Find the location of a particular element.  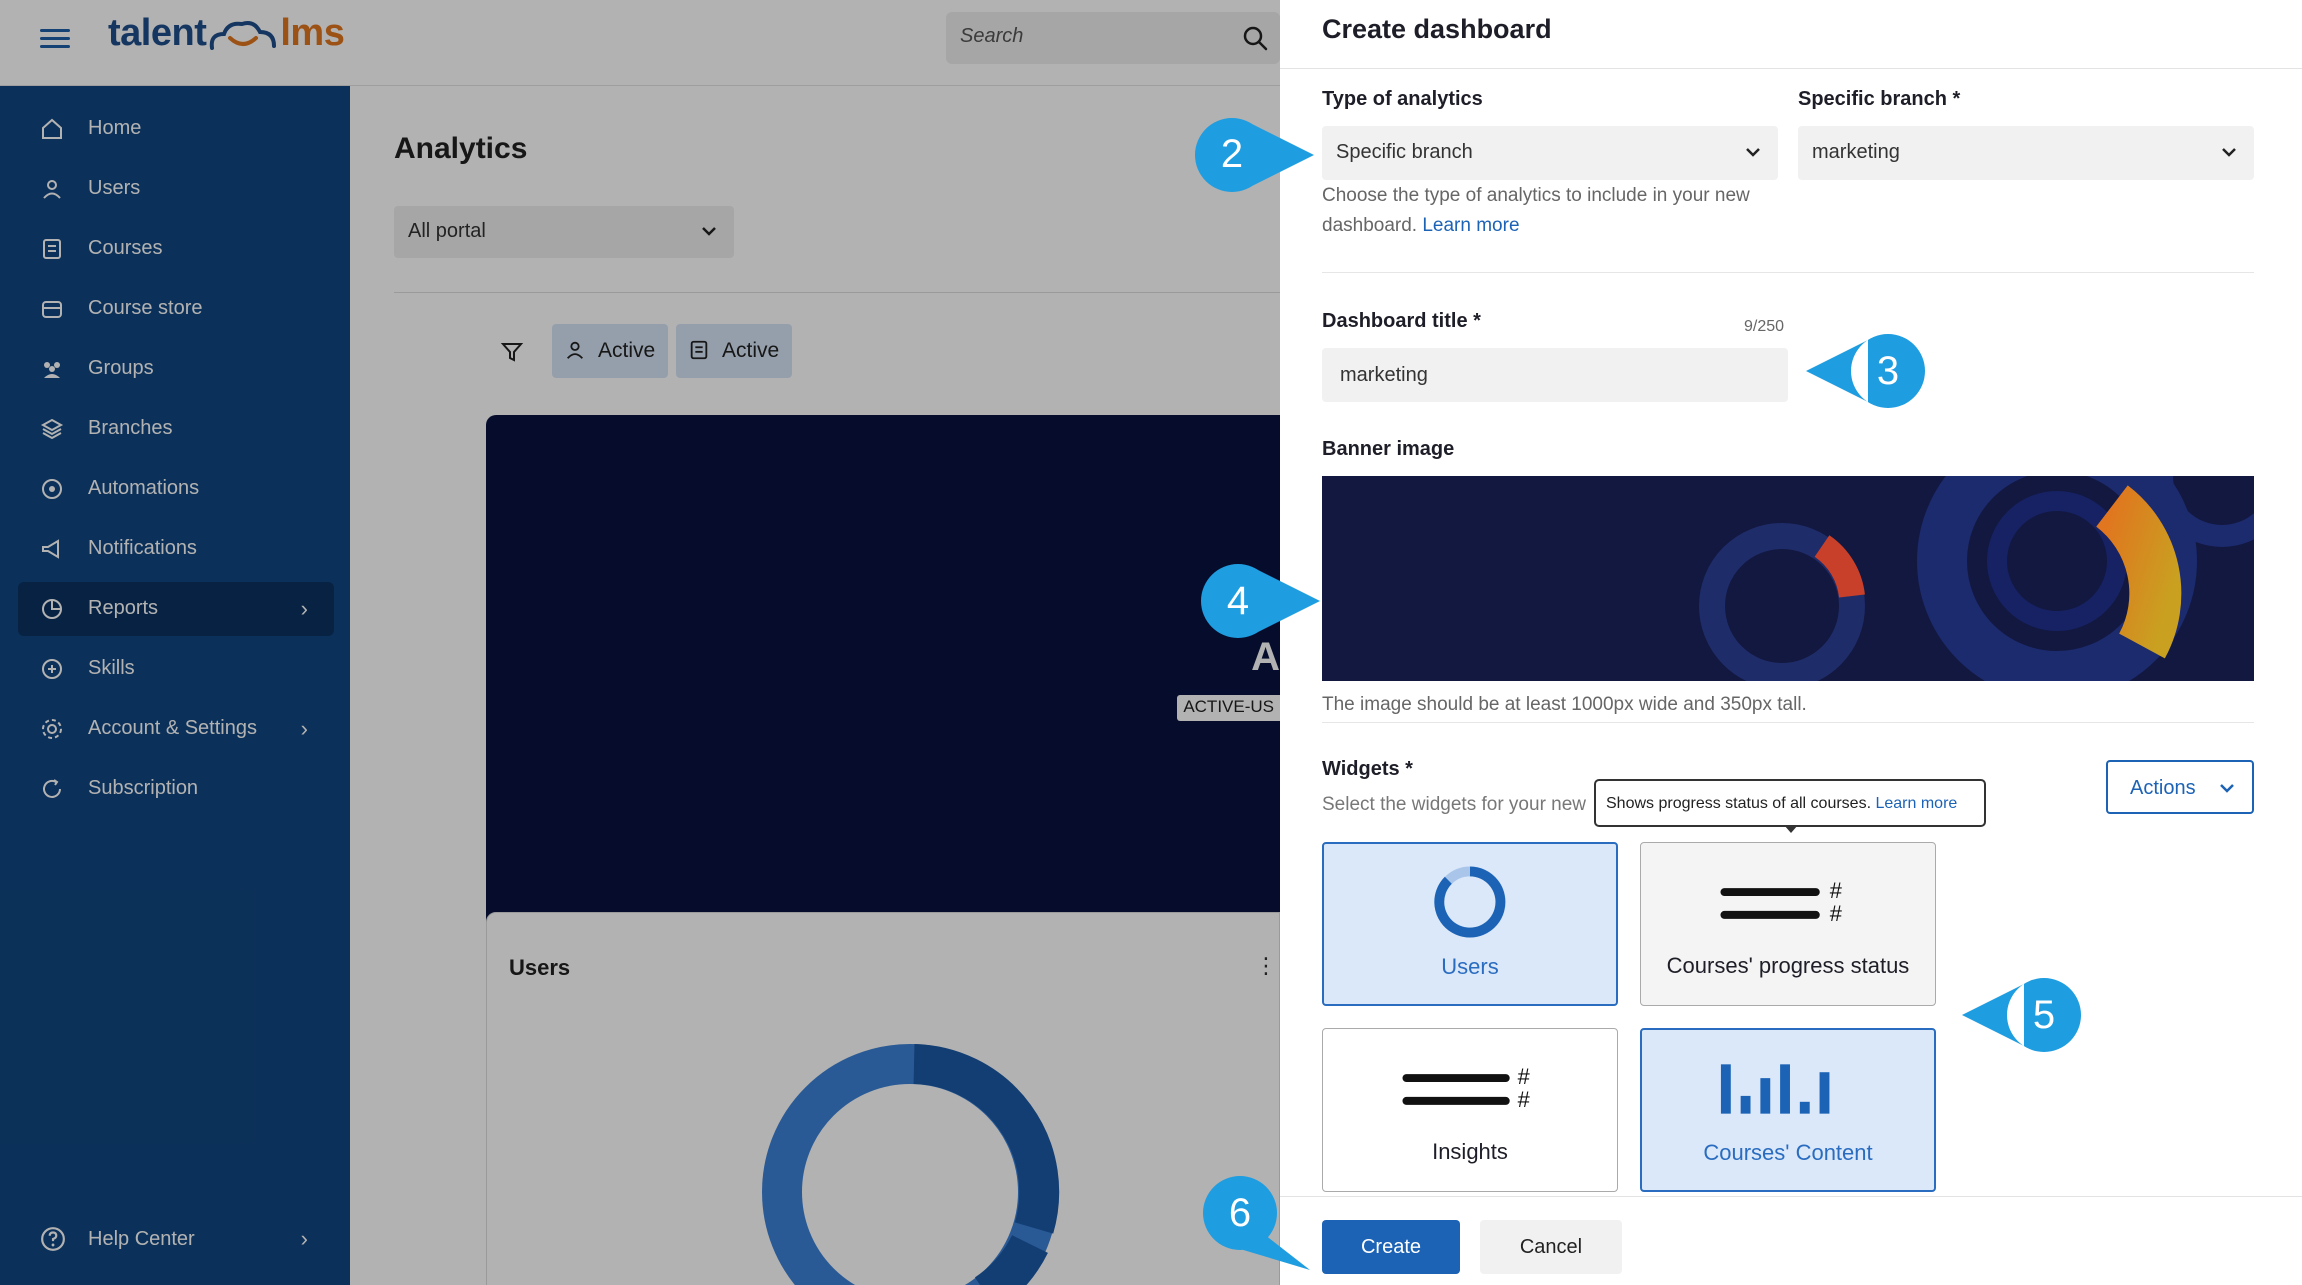

callout-number: 2 is located at coordinates (1232, 154).